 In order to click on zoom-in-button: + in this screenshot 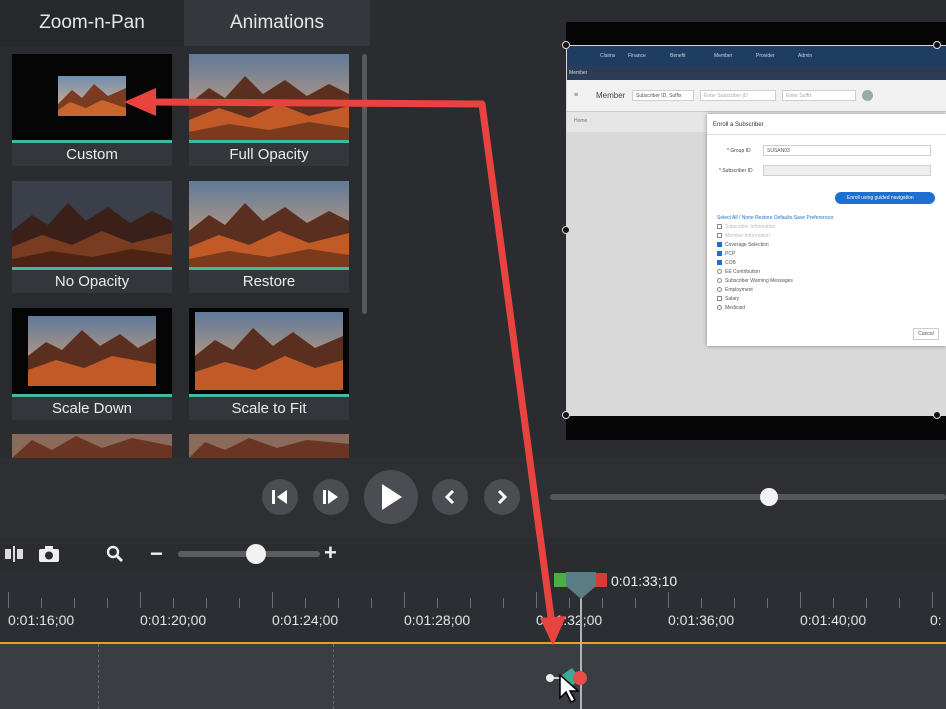, I will do `click(330, 553)`.